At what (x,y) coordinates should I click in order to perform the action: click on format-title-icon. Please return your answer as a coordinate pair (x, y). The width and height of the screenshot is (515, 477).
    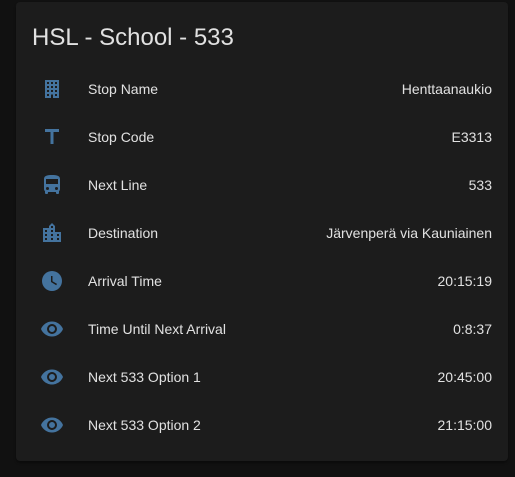
    Looking at the image, I should click on (52, 137).